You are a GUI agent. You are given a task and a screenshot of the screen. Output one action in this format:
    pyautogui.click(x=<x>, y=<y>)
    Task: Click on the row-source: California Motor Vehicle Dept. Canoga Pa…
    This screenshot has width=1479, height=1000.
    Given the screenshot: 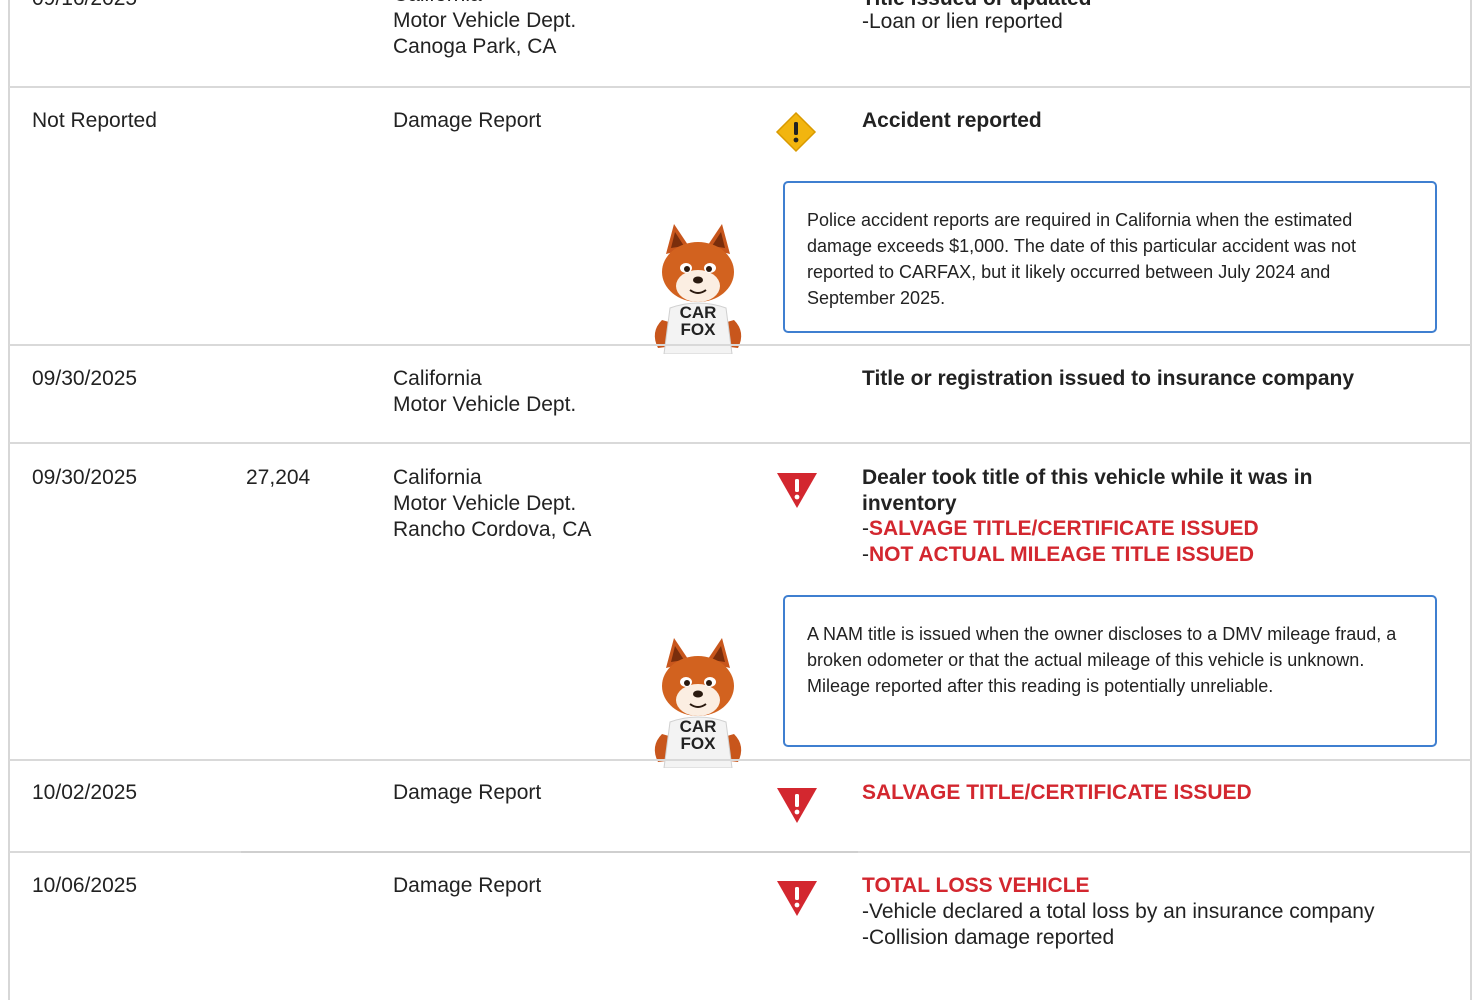 What is the action you would take?
    pyautogui.click(x=484, y=30)
    